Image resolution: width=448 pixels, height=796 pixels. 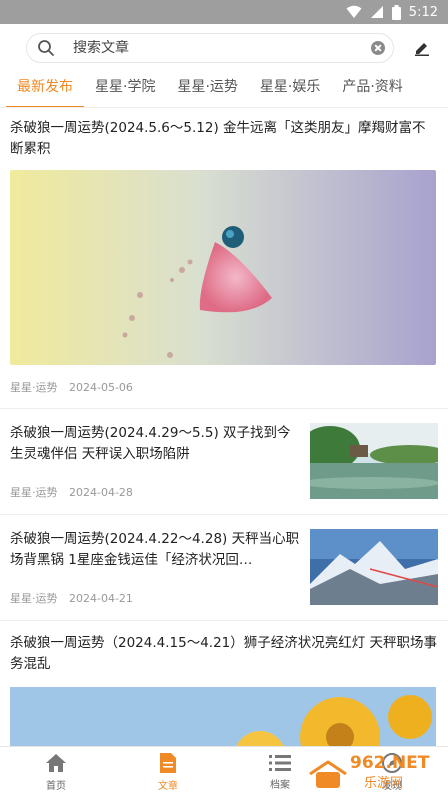 What do you see at coordinates (290, 87) in the screenshot?
I see `tab-entertainment: 星星·娱乐` at bounding box center [290, 87].